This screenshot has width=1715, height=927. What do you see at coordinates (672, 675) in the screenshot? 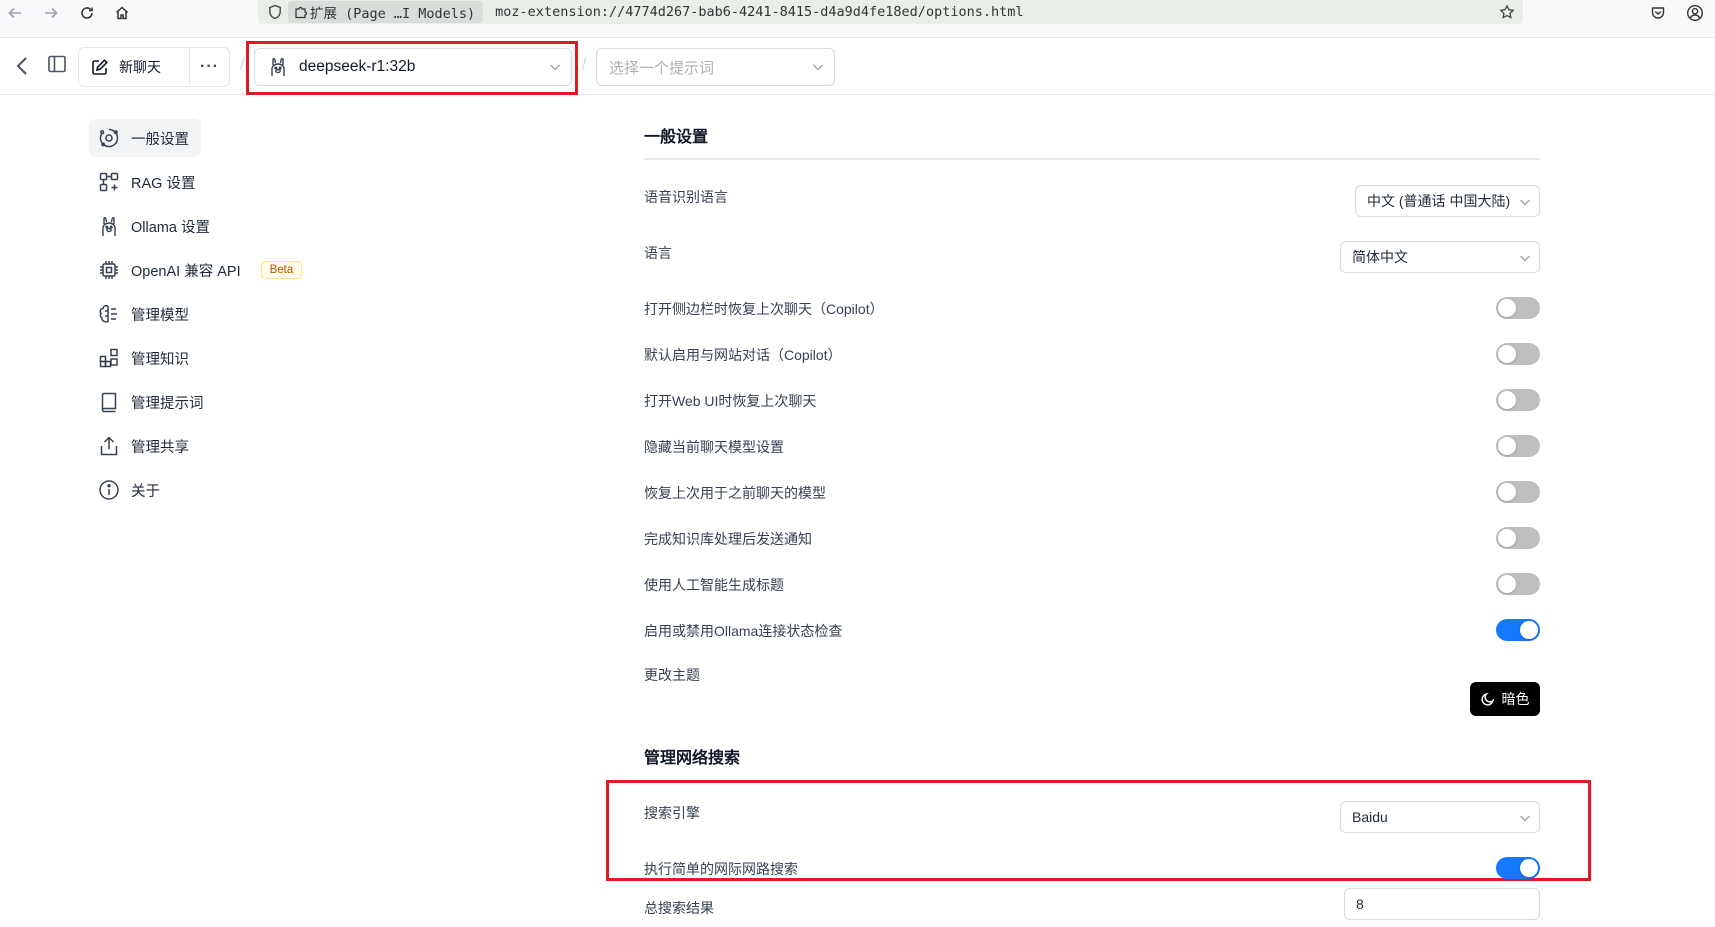
I see `theme-label: 更改主题` at bounding box center [672, 675].